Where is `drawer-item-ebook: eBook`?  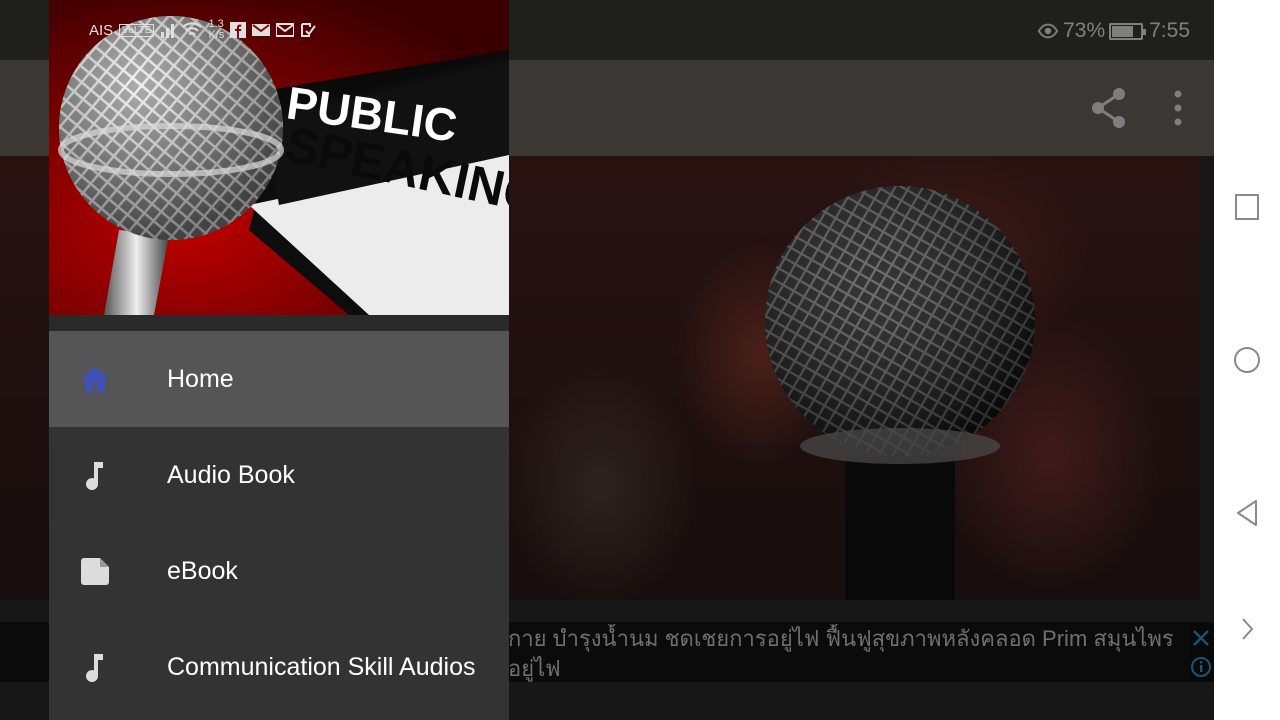
drawer-item-ebook: eBook is located at coordinates (279, 571).